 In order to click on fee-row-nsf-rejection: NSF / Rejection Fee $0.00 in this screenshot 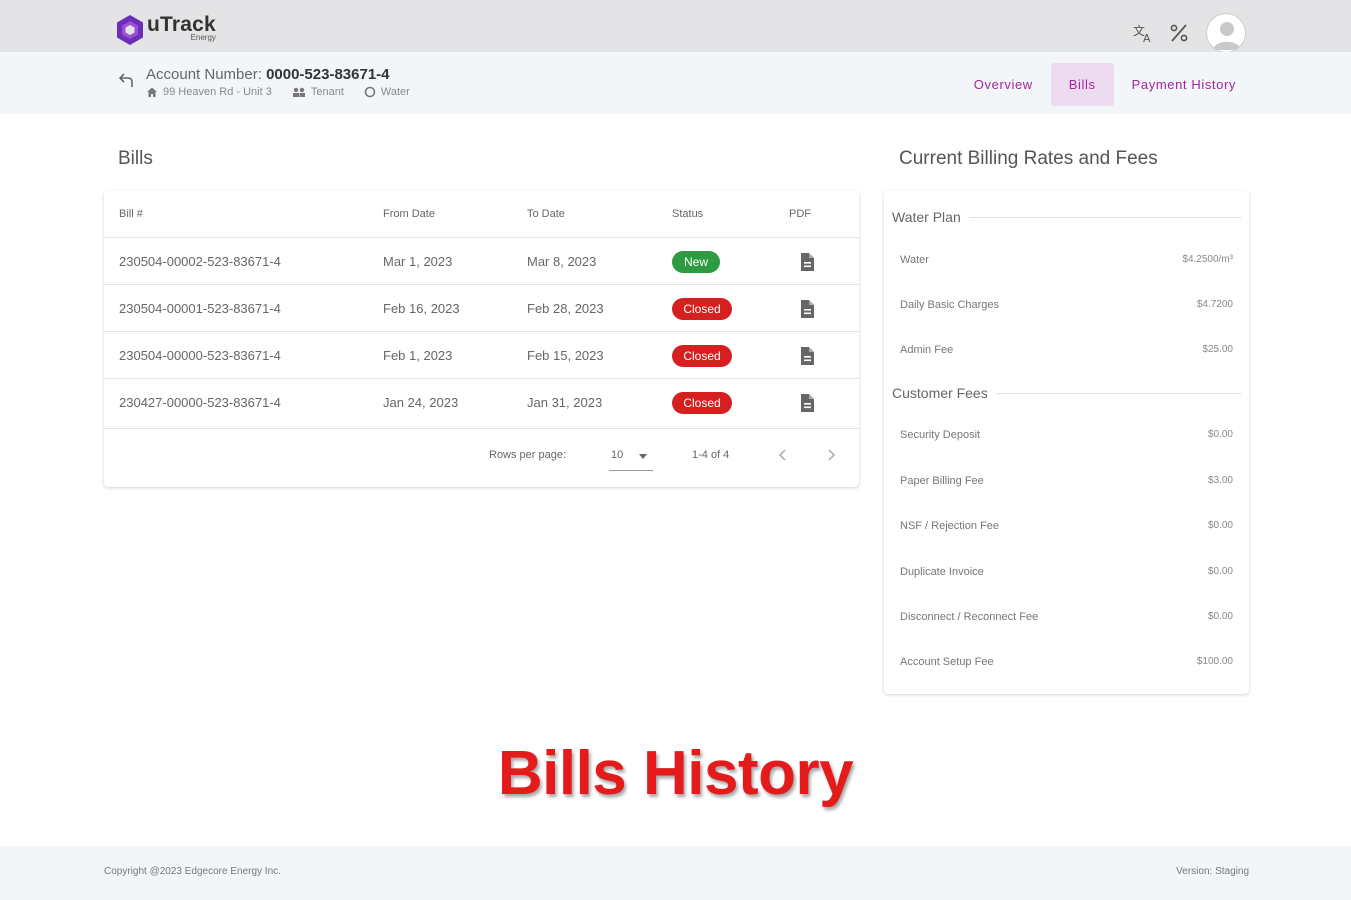, I will do `click(1066, 526)`.